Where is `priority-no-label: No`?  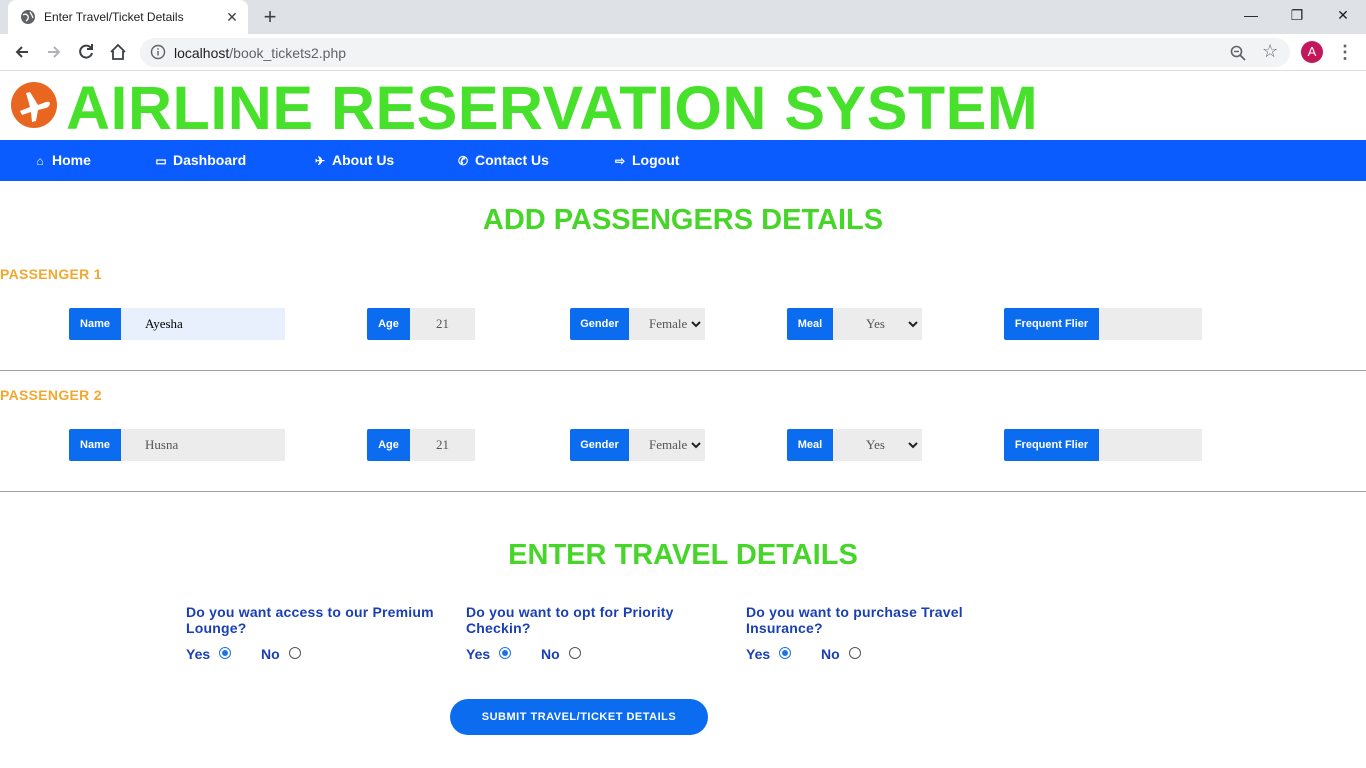 priority-no-label: No is located at coordinates (550, 654).